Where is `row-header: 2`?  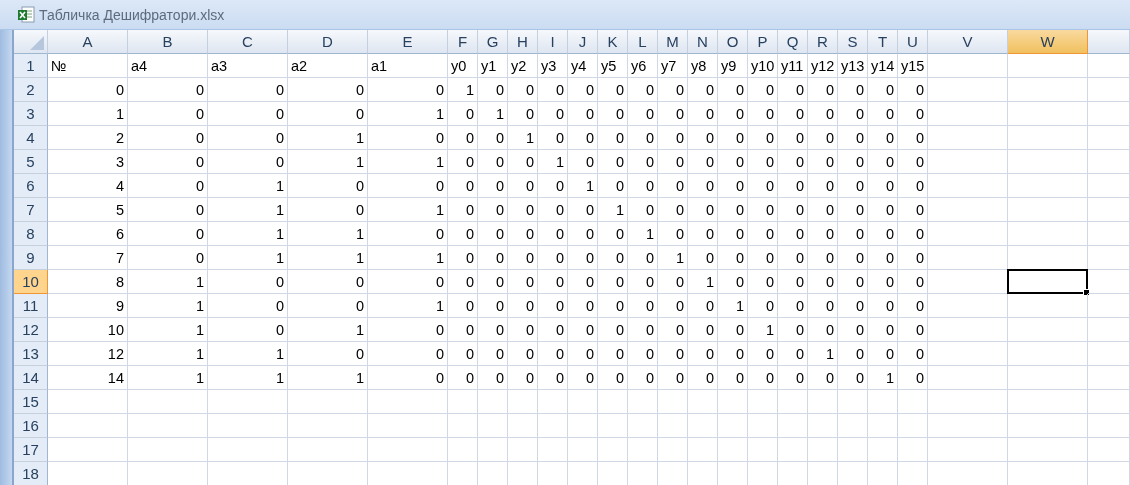 row-header: 2 is located at coordinates (31, 90).